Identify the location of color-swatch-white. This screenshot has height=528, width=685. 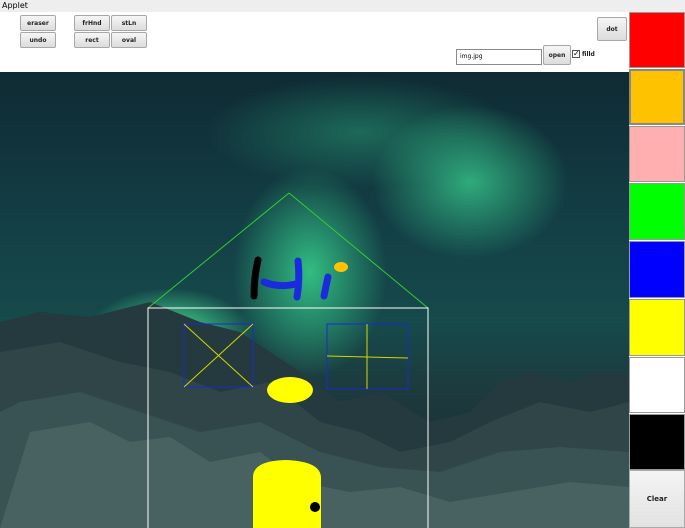
(657, 385).